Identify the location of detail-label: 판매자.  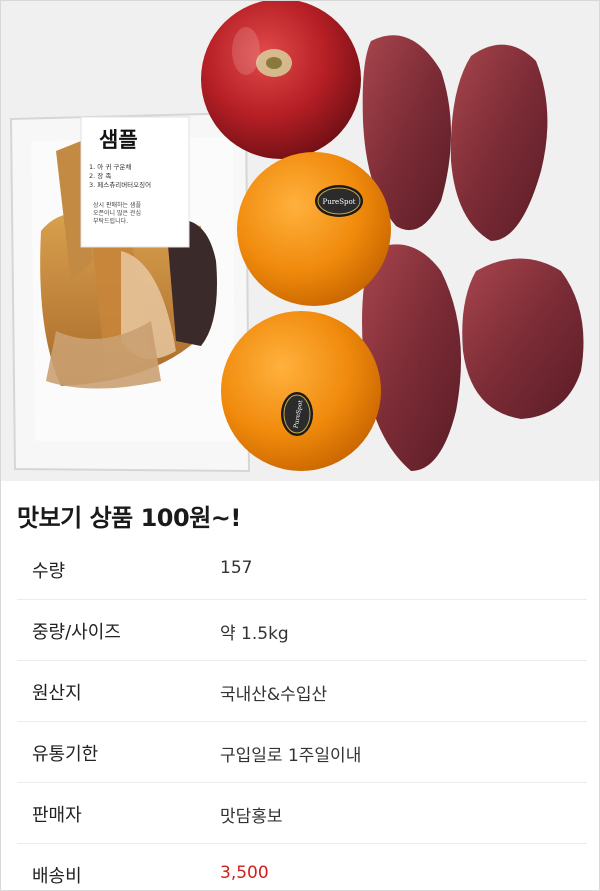
(57, 815).